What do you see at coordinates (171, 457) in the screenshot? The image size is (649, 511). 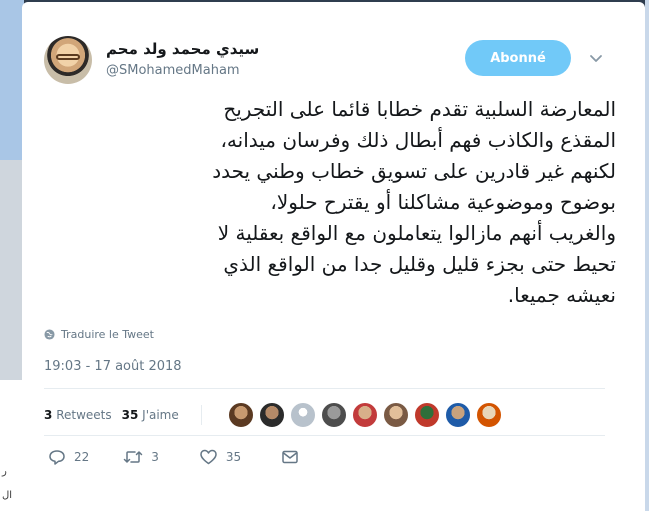 I see `tweet-actions: 22 3 35` at bounding box center [171, 457].